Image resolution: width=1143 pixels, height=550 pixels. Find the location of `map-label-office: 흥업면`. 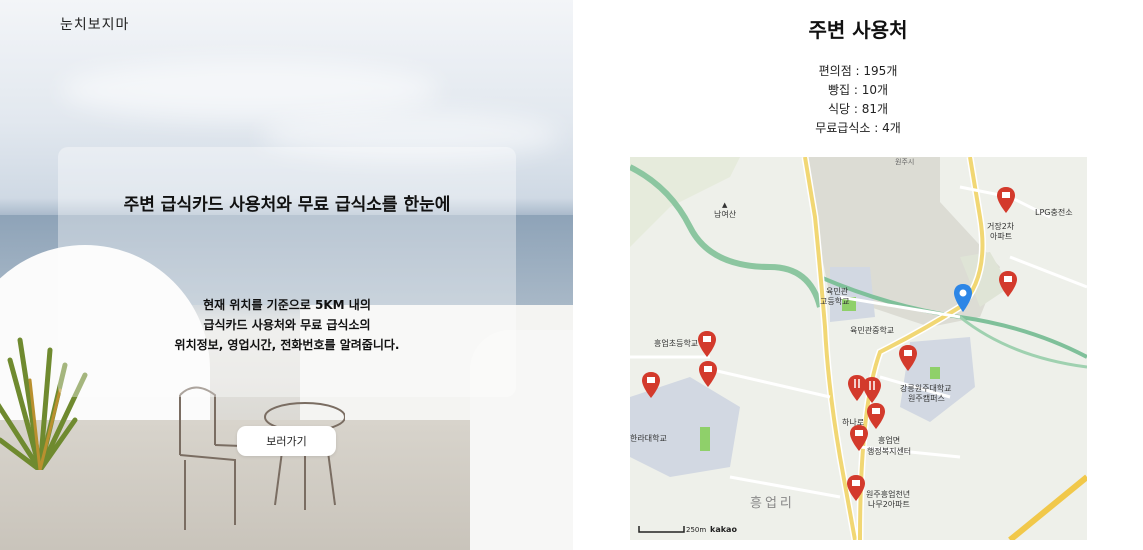

map-label-office: 흥업면 is located at coordinates (889, 440).